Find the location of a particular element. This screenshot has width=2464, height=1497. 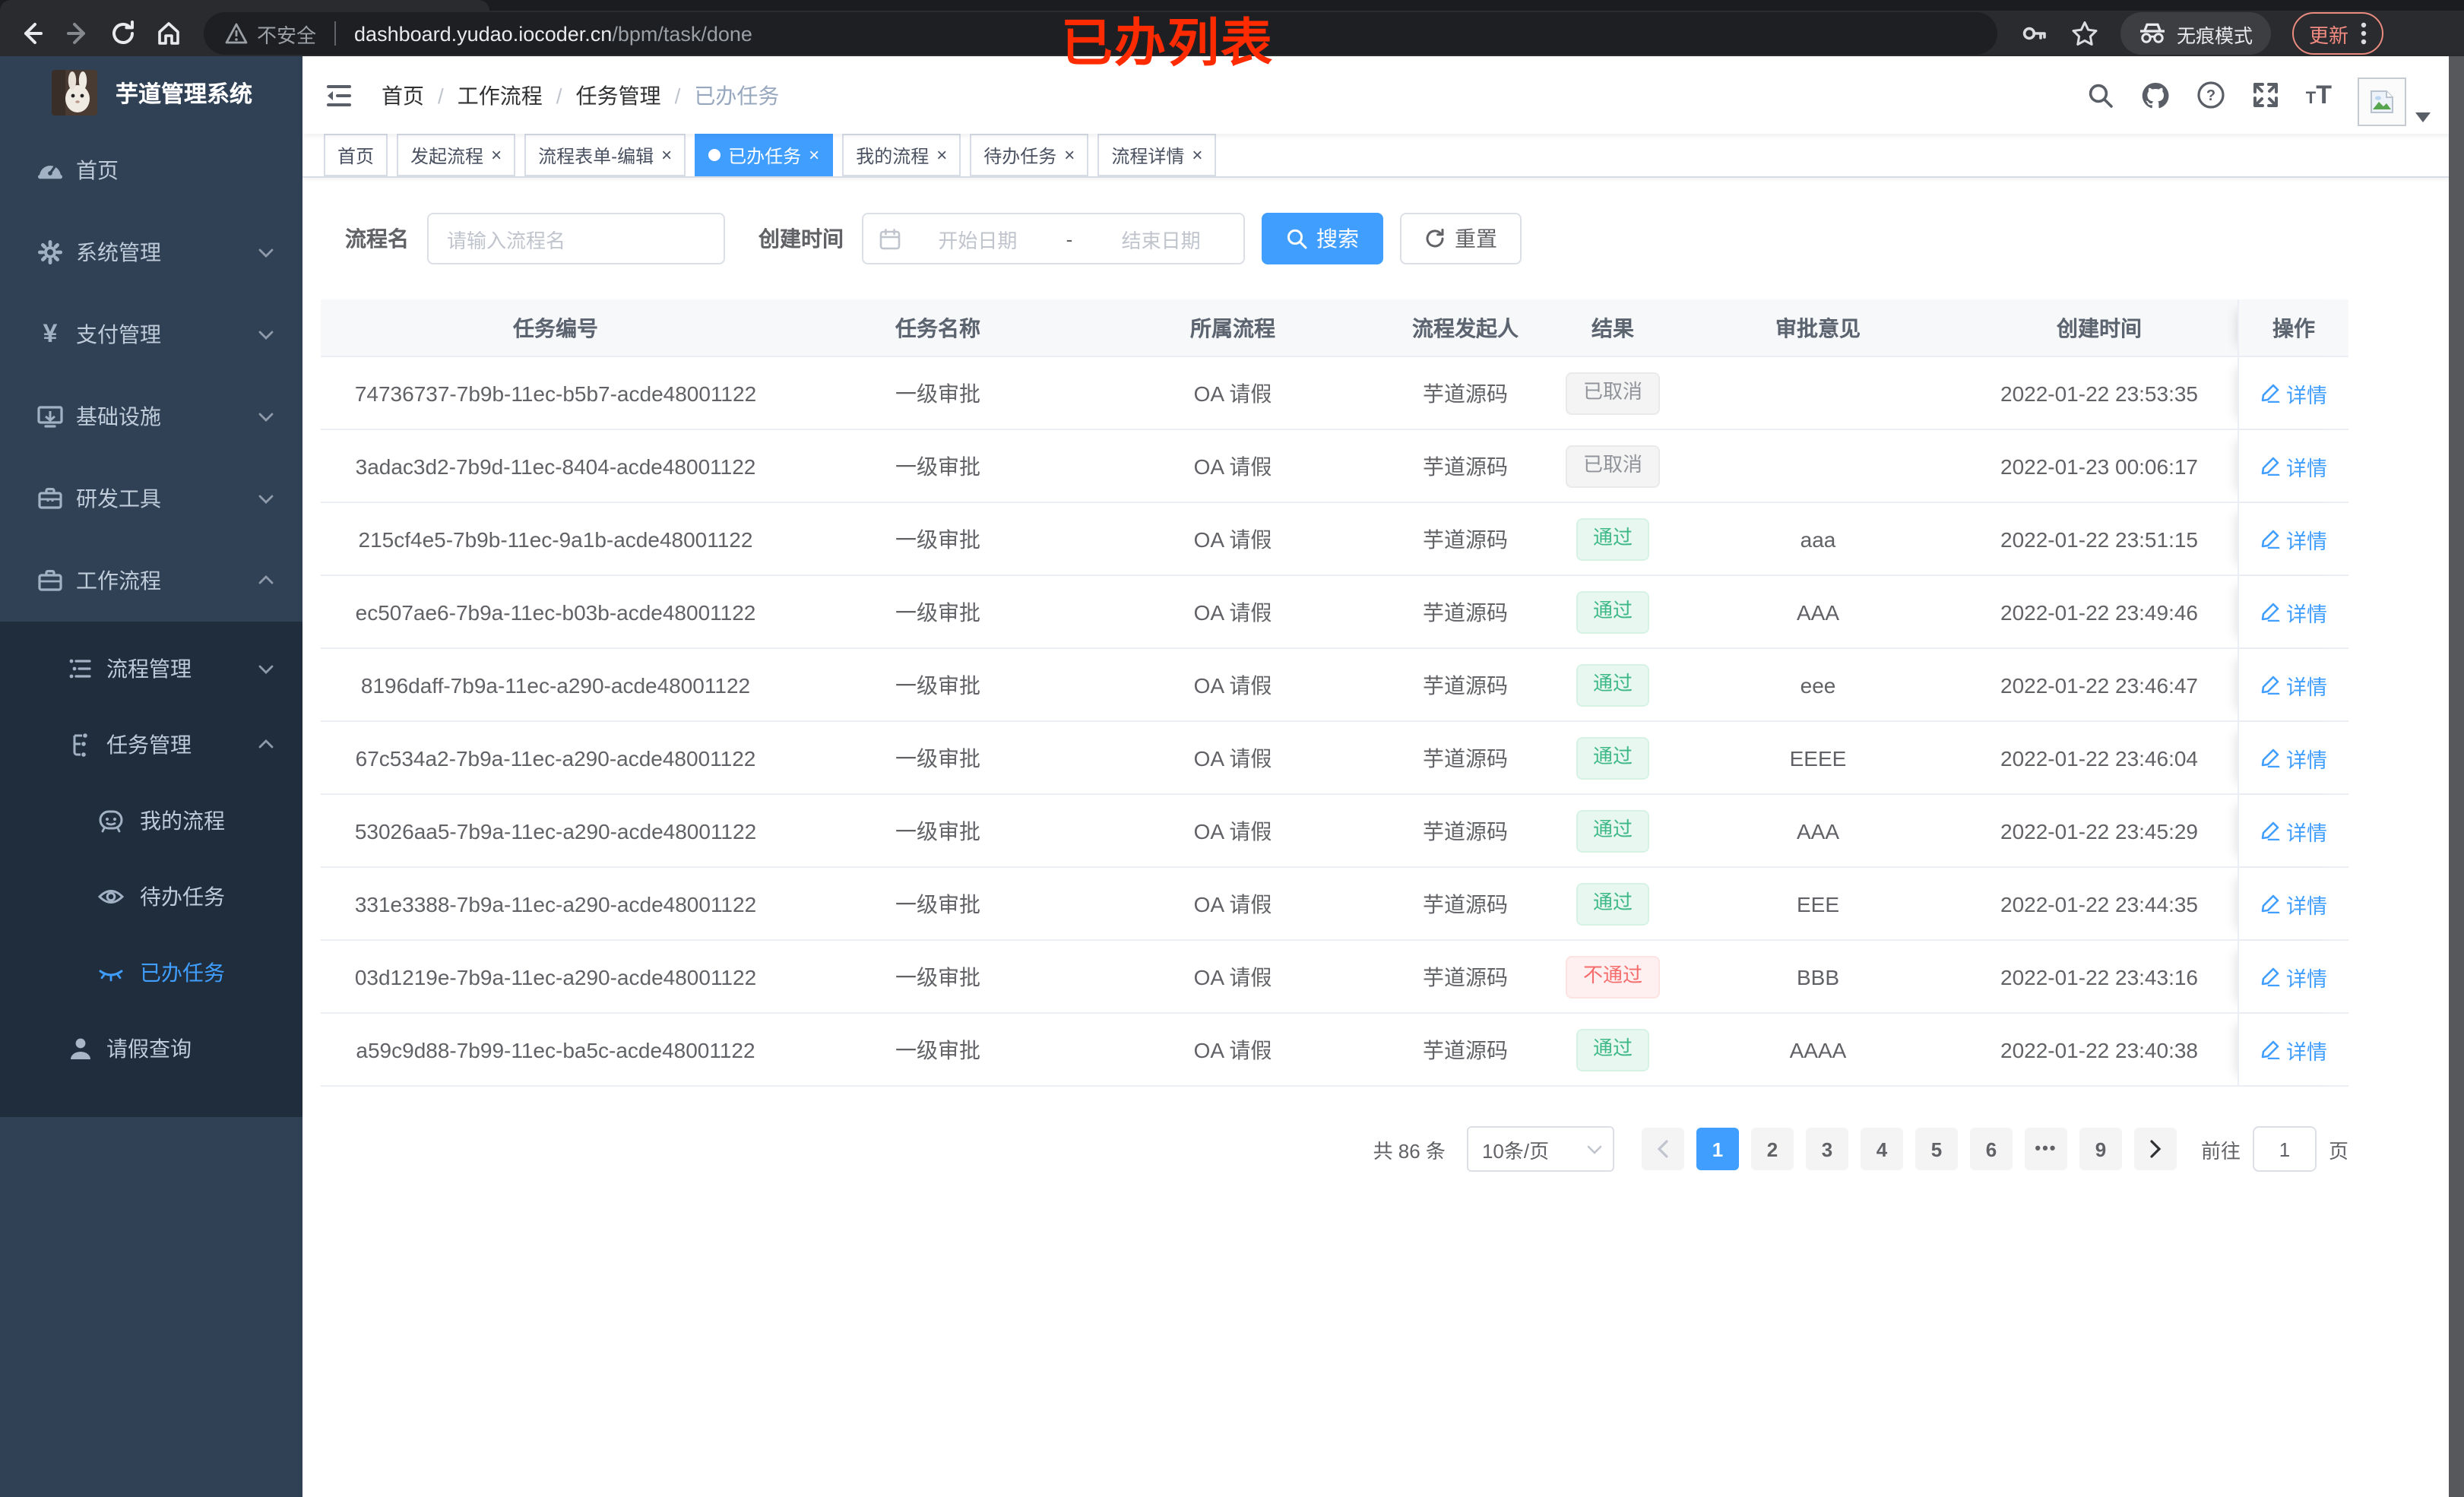

page-button-5: 5 is located at coordinates (1937, 1149).